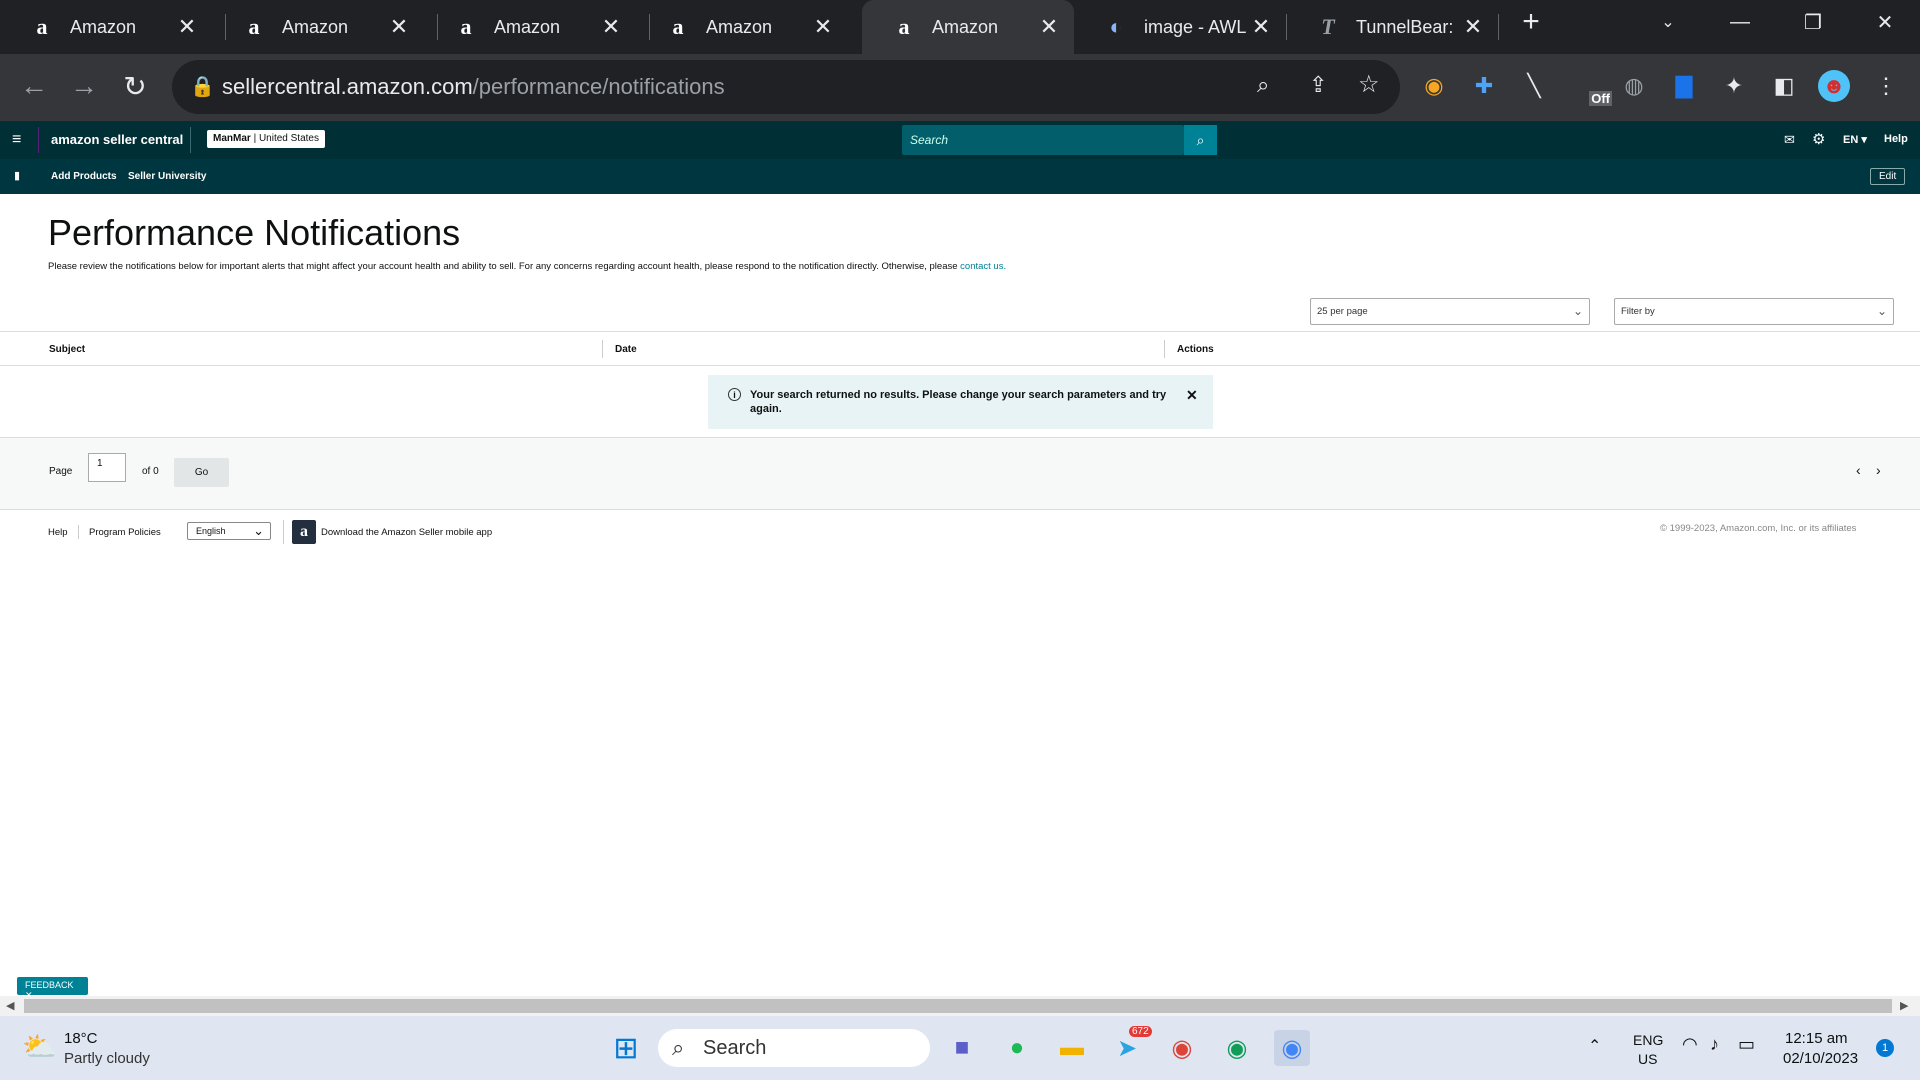 The image size is (1920, 1080). What do you see at coordinates (10, 1005) in the screenshot?
I see `scroll-left-icon: ◀` at bounding box center [10, 1005].